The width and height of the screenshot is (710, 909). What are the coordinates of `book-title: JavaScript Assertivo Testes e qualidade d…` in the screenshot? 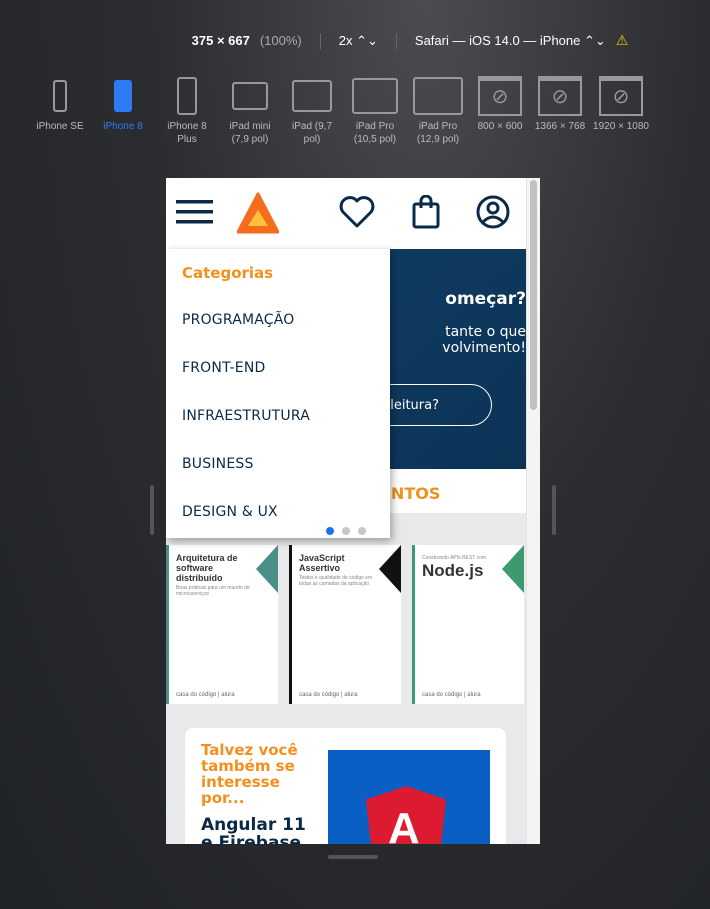 It's located at (339, 570).